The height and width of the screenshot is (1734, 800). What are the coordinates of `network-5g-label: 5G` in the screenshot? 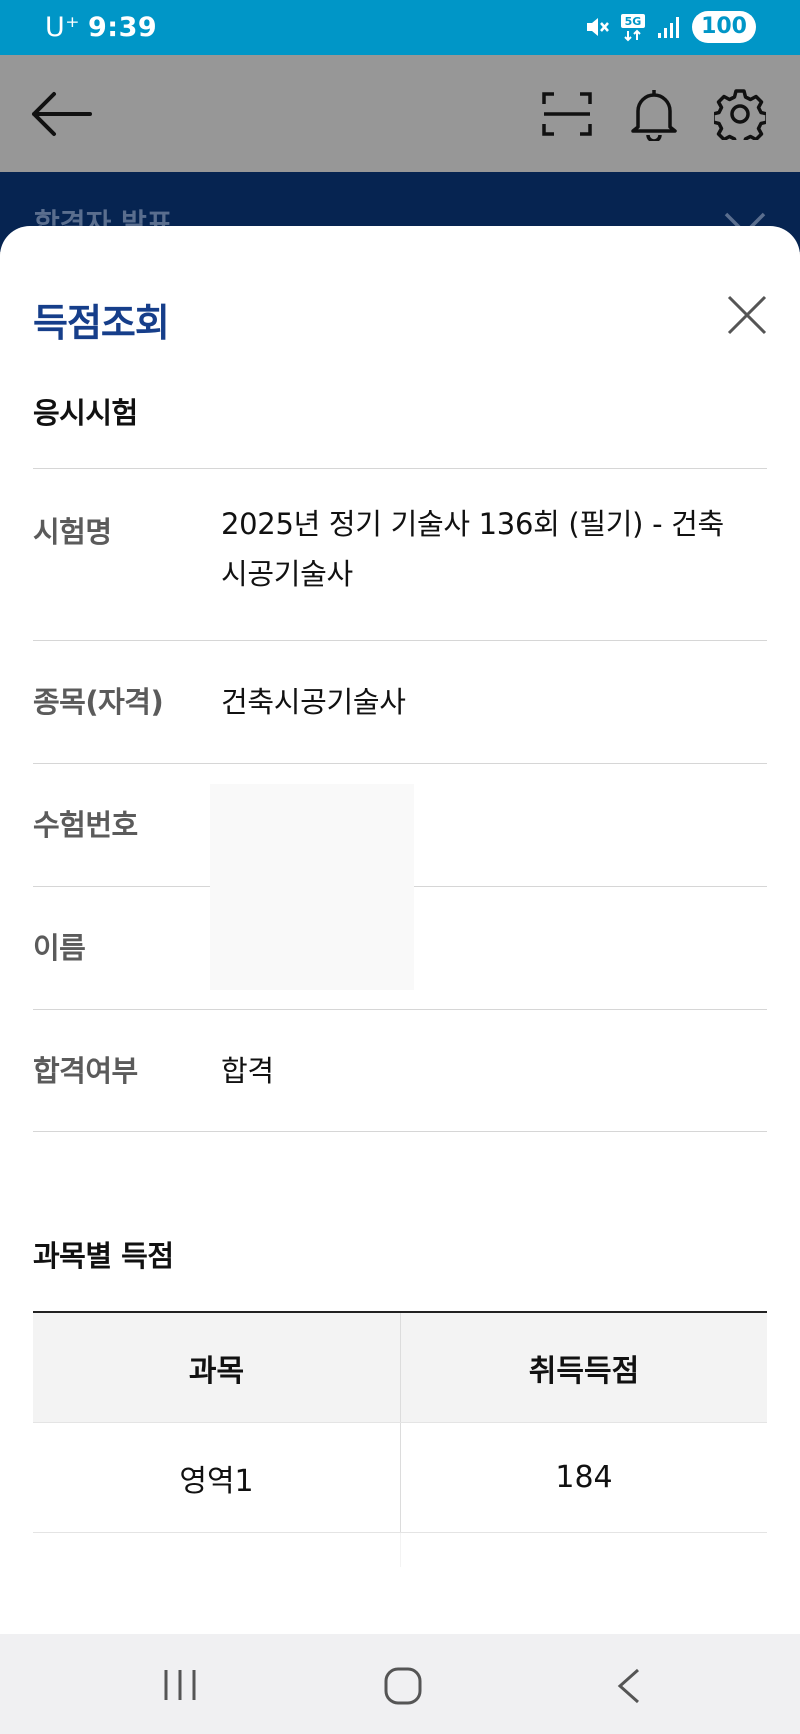 It's located at (633, 21).